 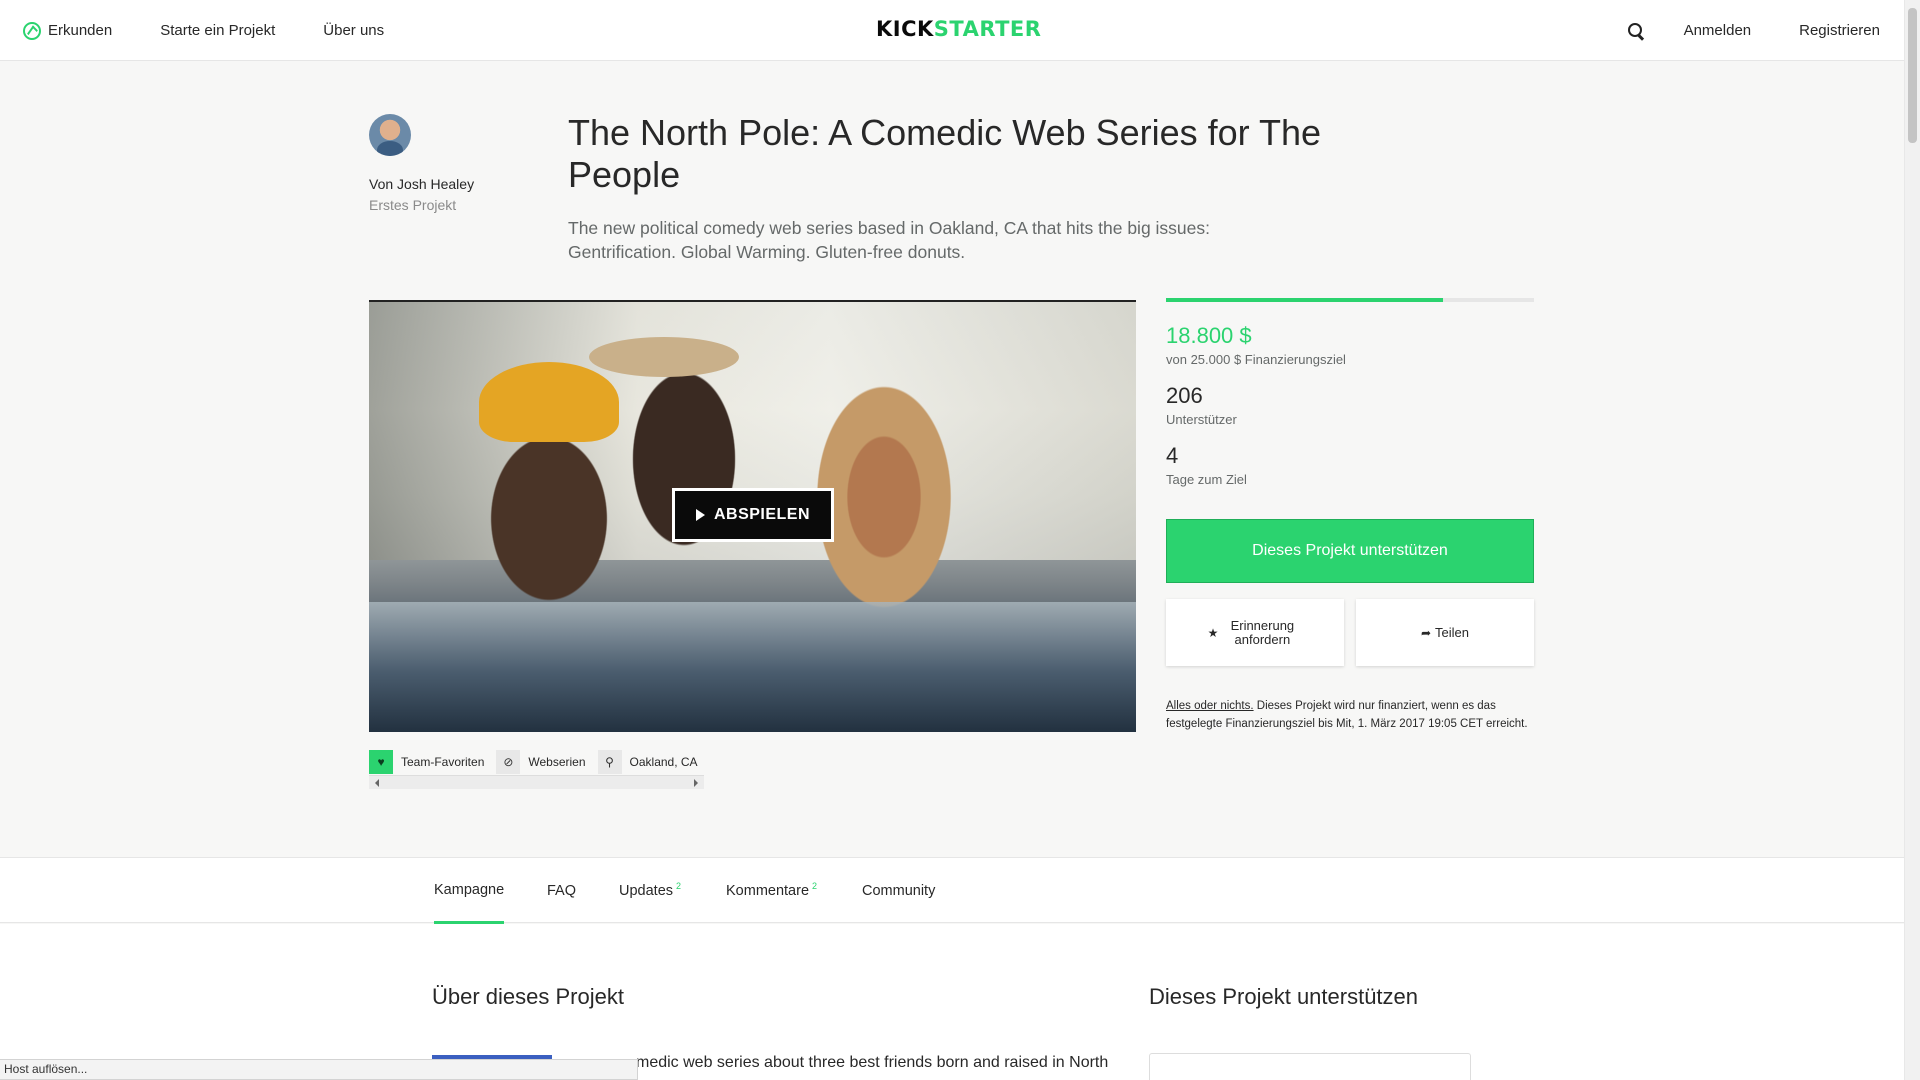 What do you see at coordinates (768, 891) in the screenshot?
I see `tab-comments-label: Kommentare` at bounding box center [768, 891].